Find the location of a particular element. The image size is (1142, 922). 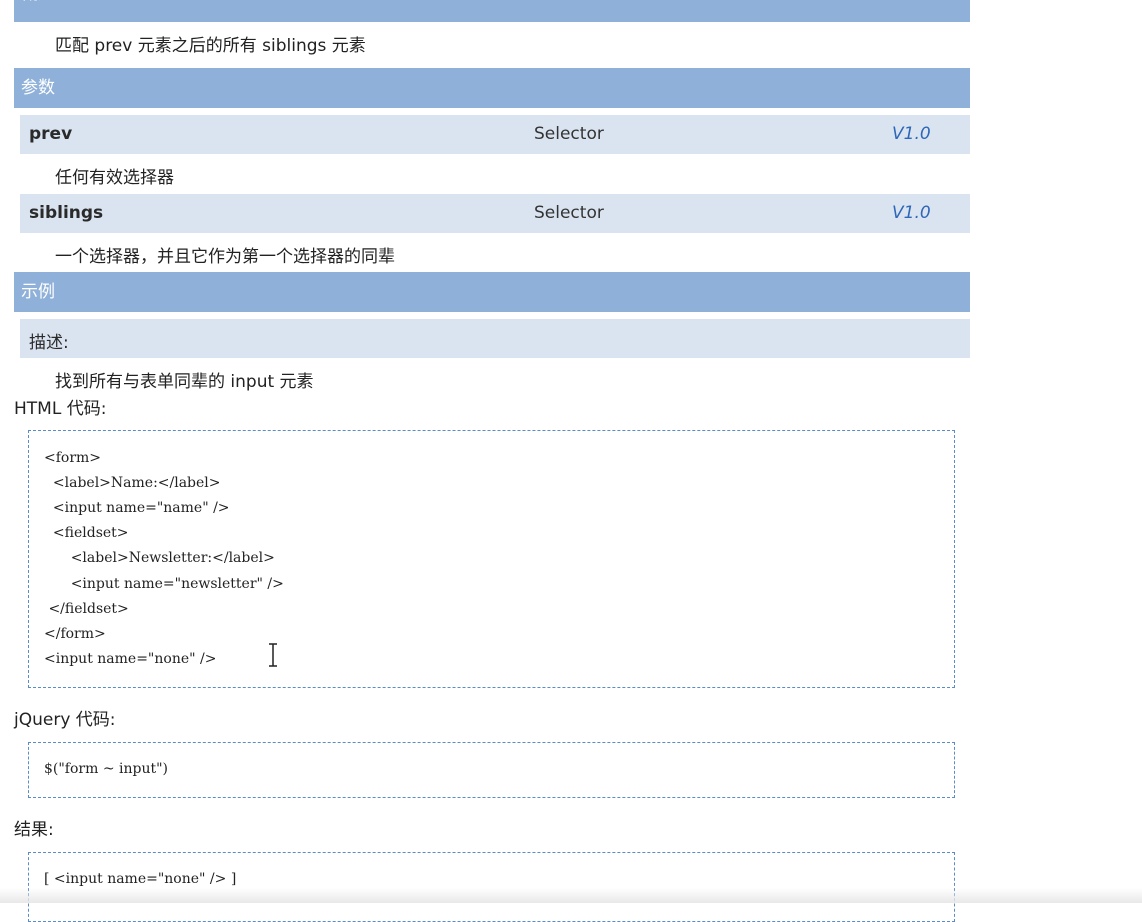

code-line: <input name="newsletter" /> is located at coordinates (164, 584).